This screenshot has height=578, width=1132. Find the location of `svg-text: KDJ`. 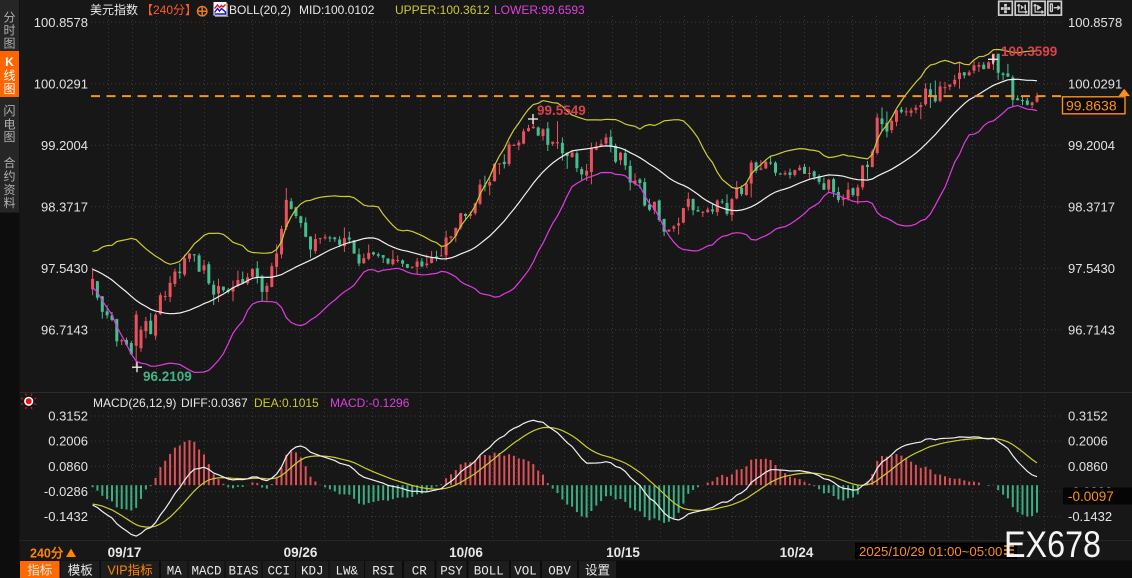

svg-text: KDJ is located at coordinates (312, 571).